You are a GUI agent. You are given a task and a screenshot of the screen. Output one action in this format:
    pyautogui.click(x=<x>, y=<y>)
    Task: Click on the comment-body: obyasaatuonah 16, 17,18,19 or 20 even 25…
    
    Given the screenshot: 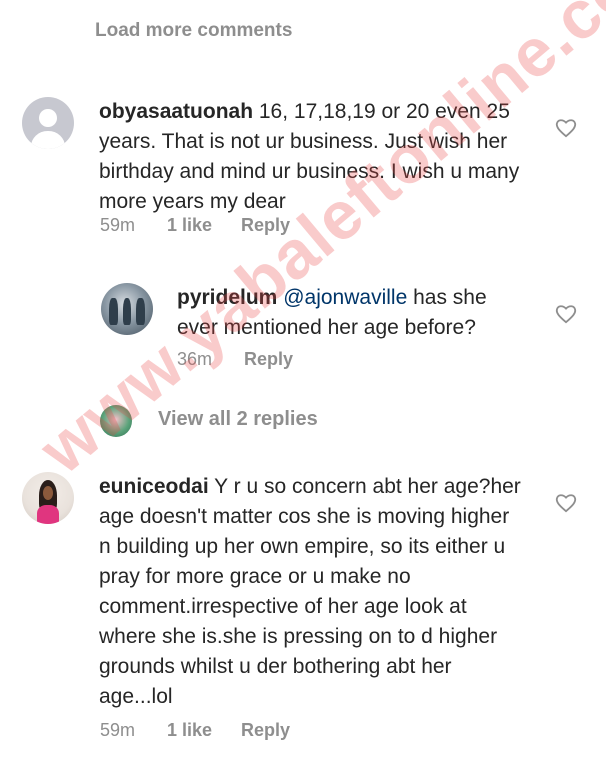 What is the action you would take?
    pyautogui.click(x=311, y=157)
    